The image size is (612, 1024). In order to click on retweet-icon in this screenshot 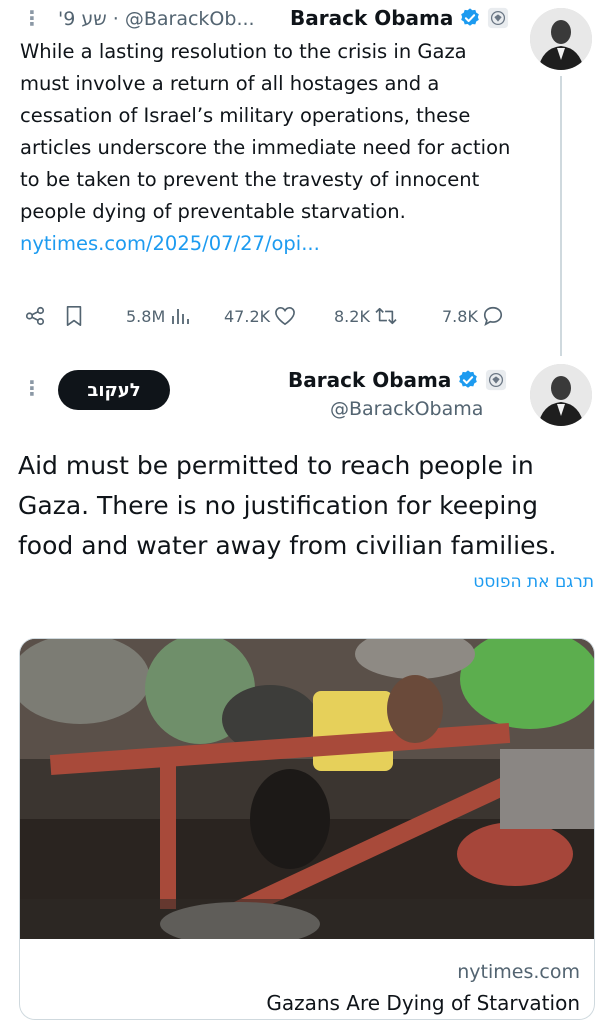, I will do `click(386, 316)`.